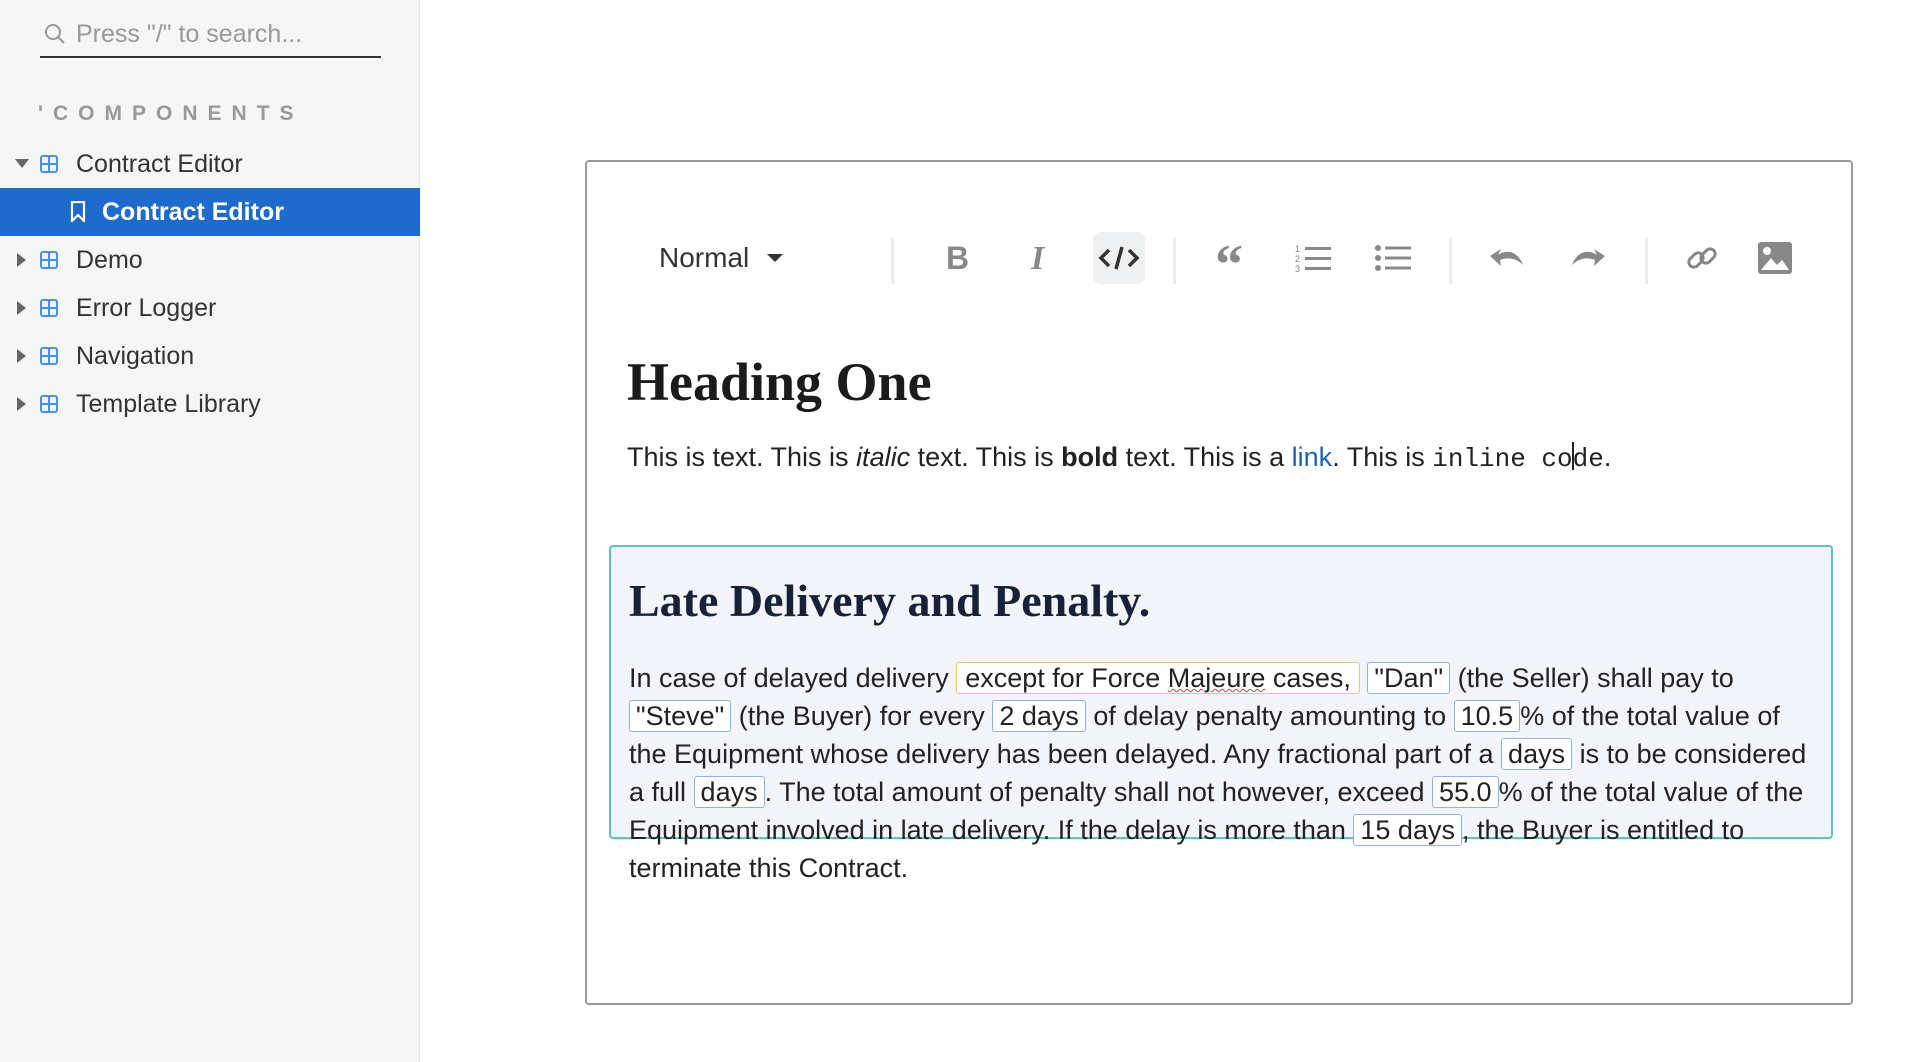 The width and height of the screenshot is (1914, 1062). Describe the element at coordinates (22, 164) in the screenshot. I see `caret-down-icon` at that location.